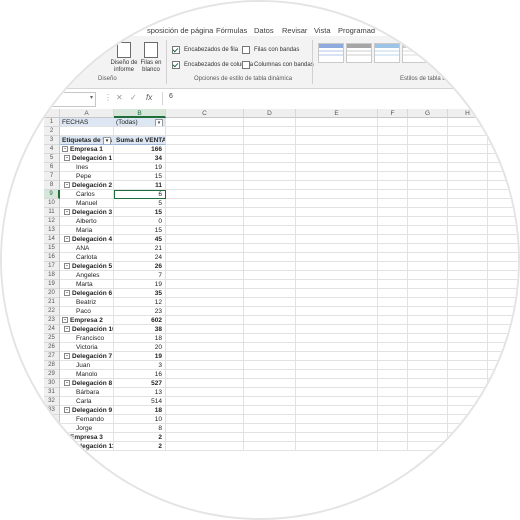 This screenshot has height=520, width=520. What do you see at coordinates (52, 392) in the screenshot?
I see `row-header: 31` at bounding box center [52, 392].